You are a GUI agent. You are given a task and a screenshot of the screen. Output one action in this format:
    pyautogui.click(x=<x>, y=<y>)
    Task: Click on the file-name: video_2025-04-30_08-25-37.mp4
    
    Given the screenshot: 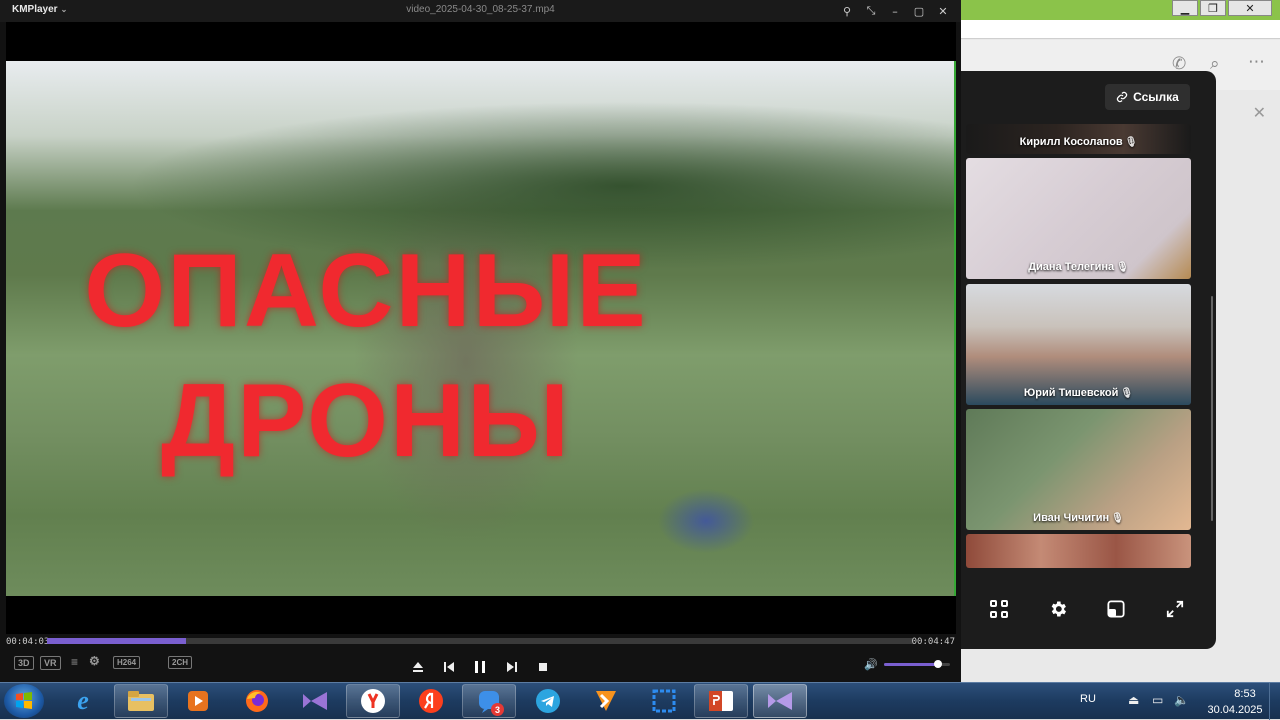 What is the action you would take?
    pyautogui.click(x=480, y=9)
    